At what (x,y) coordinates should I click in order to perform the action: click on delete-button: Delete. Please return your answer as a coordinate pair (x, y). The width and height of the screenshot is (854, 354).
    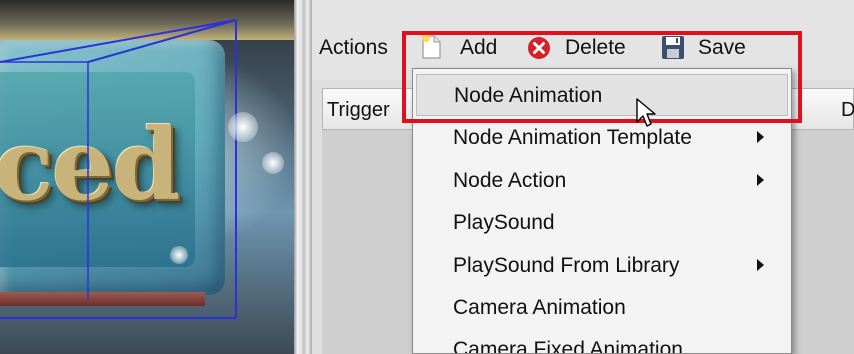
    Looking at the image, I should click on (583, 48).